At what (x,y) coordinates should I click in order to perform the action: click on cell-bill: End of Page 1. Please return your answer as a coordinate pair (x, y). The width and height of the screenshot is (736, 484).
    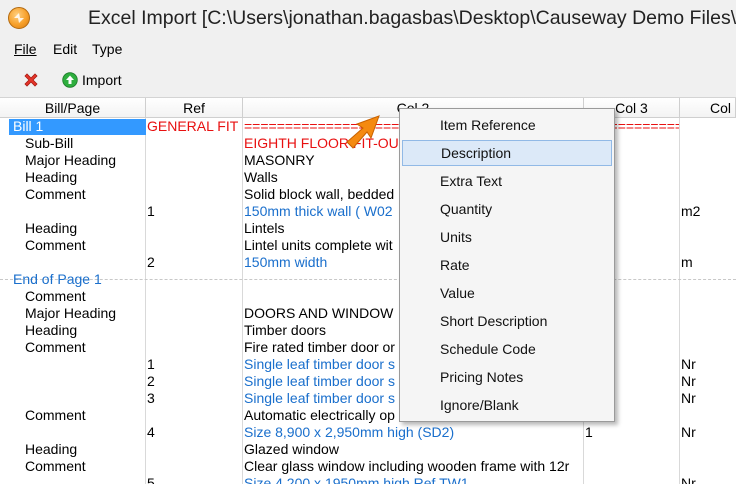
    Looking at the image, I should click on (78, 279).